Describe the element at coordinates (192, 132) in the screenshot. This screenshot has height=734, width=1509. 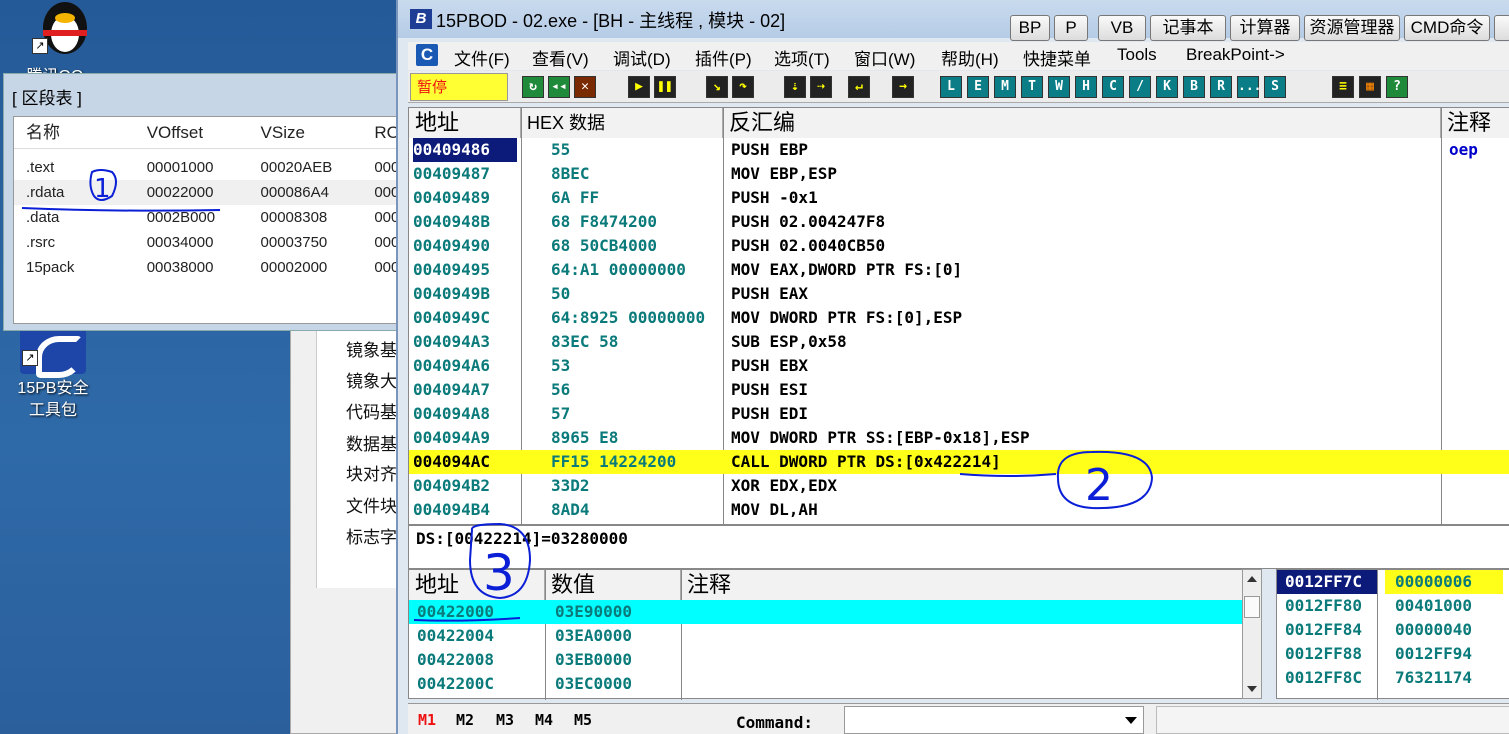
I see `column-header: VOffset` at that location.